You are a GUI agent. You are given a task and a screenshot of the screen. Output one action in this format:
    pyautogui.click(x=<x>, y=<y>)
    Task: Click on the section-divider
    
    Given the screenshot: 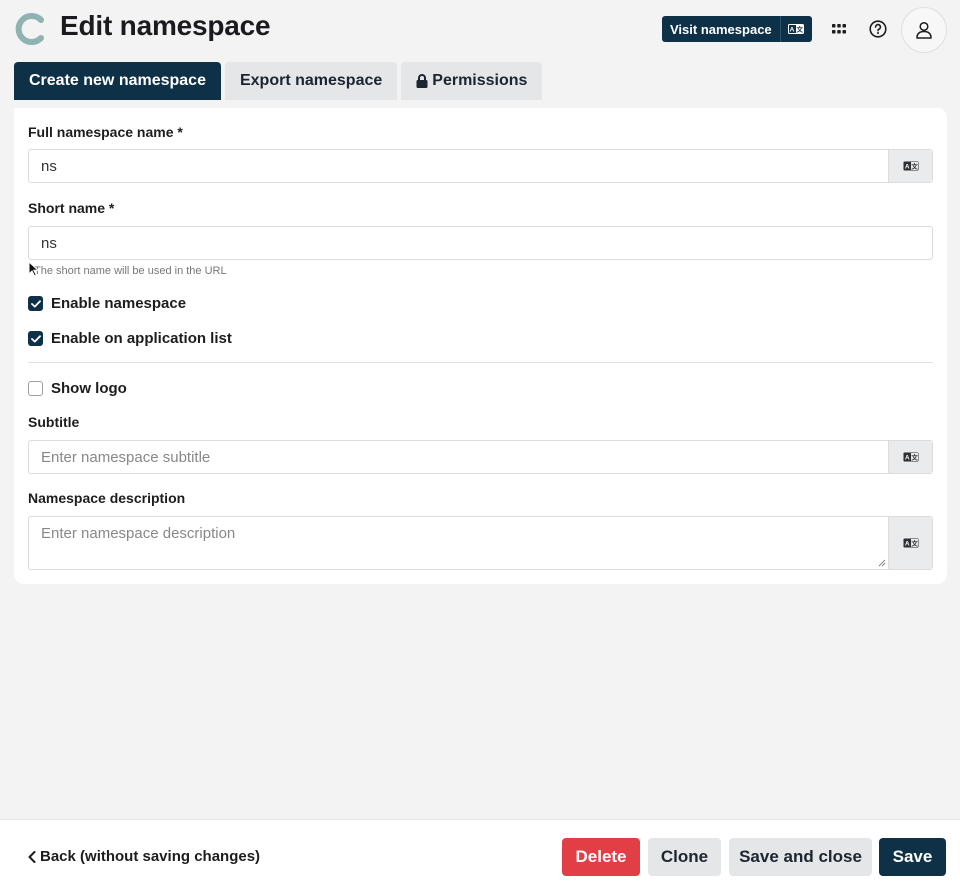 What is the action you would take?
    pyautogui.click(x=480, y=362)
    